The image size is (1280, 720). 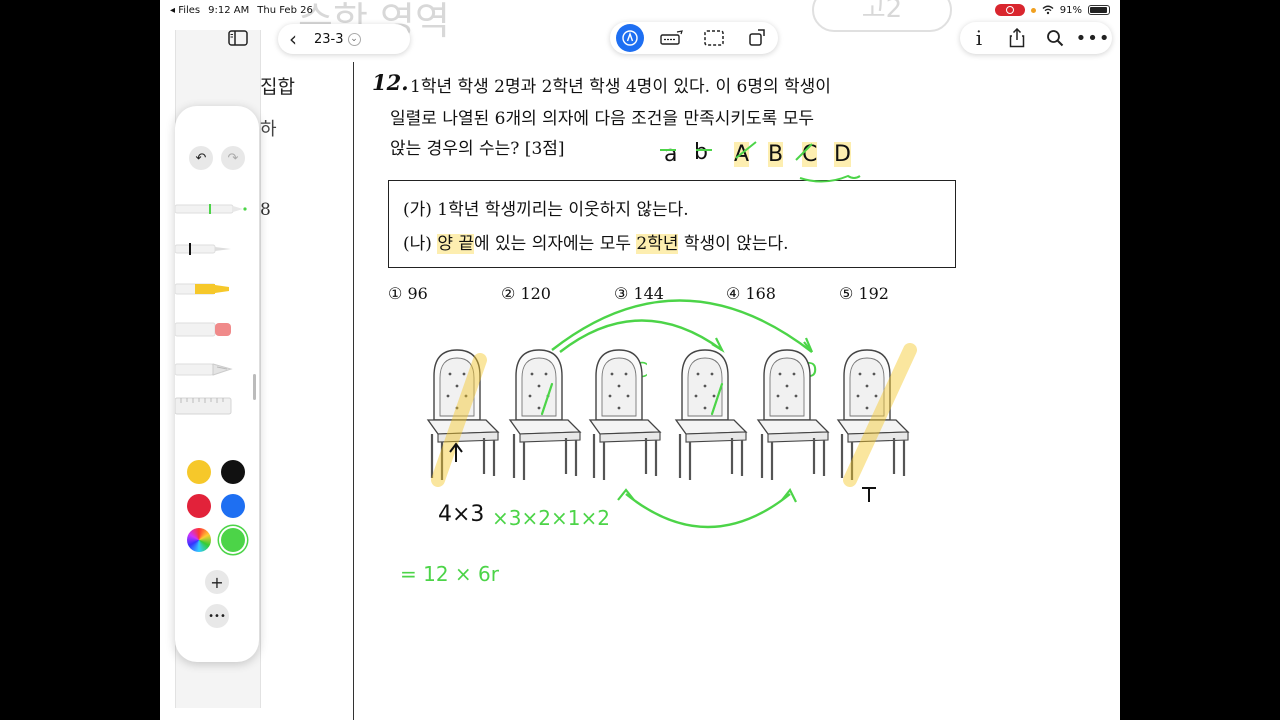 What do you see at coordinates (641, 336) in the screenshot?
I see `swap-arc-upper-small` at bounding box center [641, 336].